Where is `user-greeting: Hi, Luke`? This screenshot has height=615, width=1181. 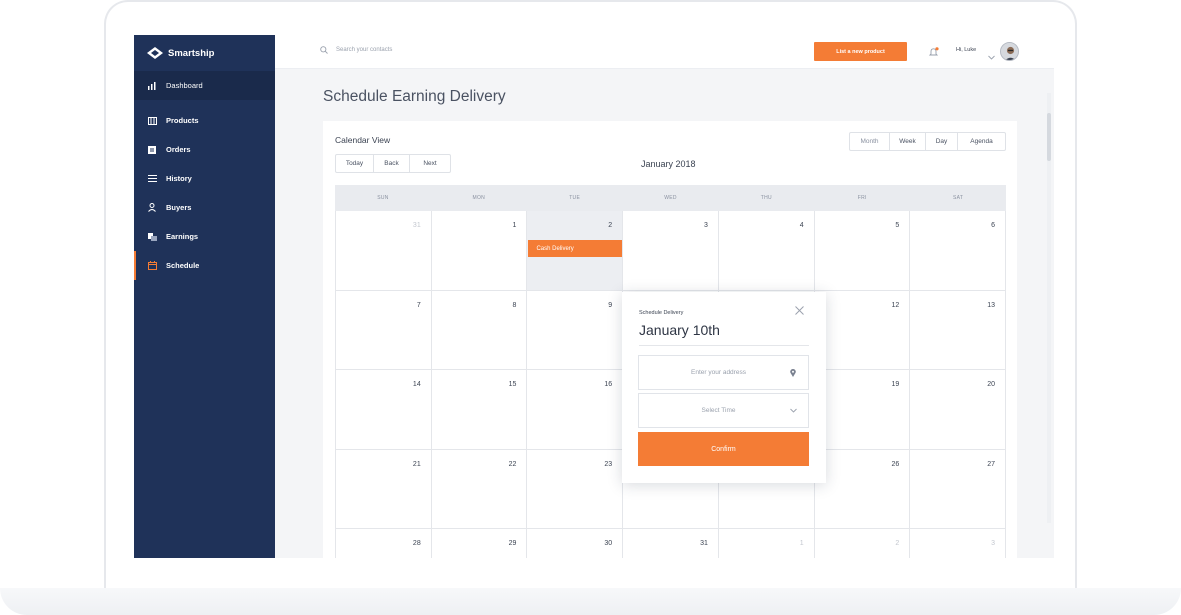 user-greeting: Hi, Luke is located at coordinates (966, 50).